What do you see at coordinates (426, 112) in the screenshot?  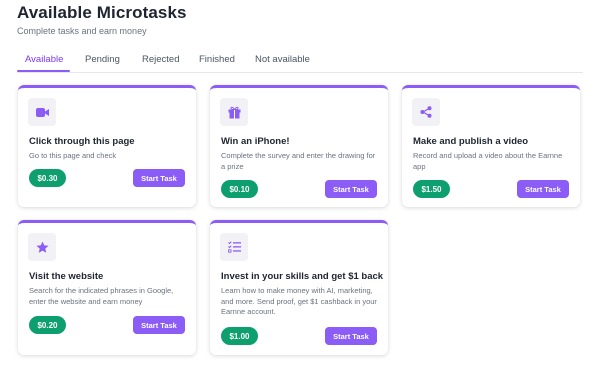 I see `share-icon` at bounding box center [426, 112].